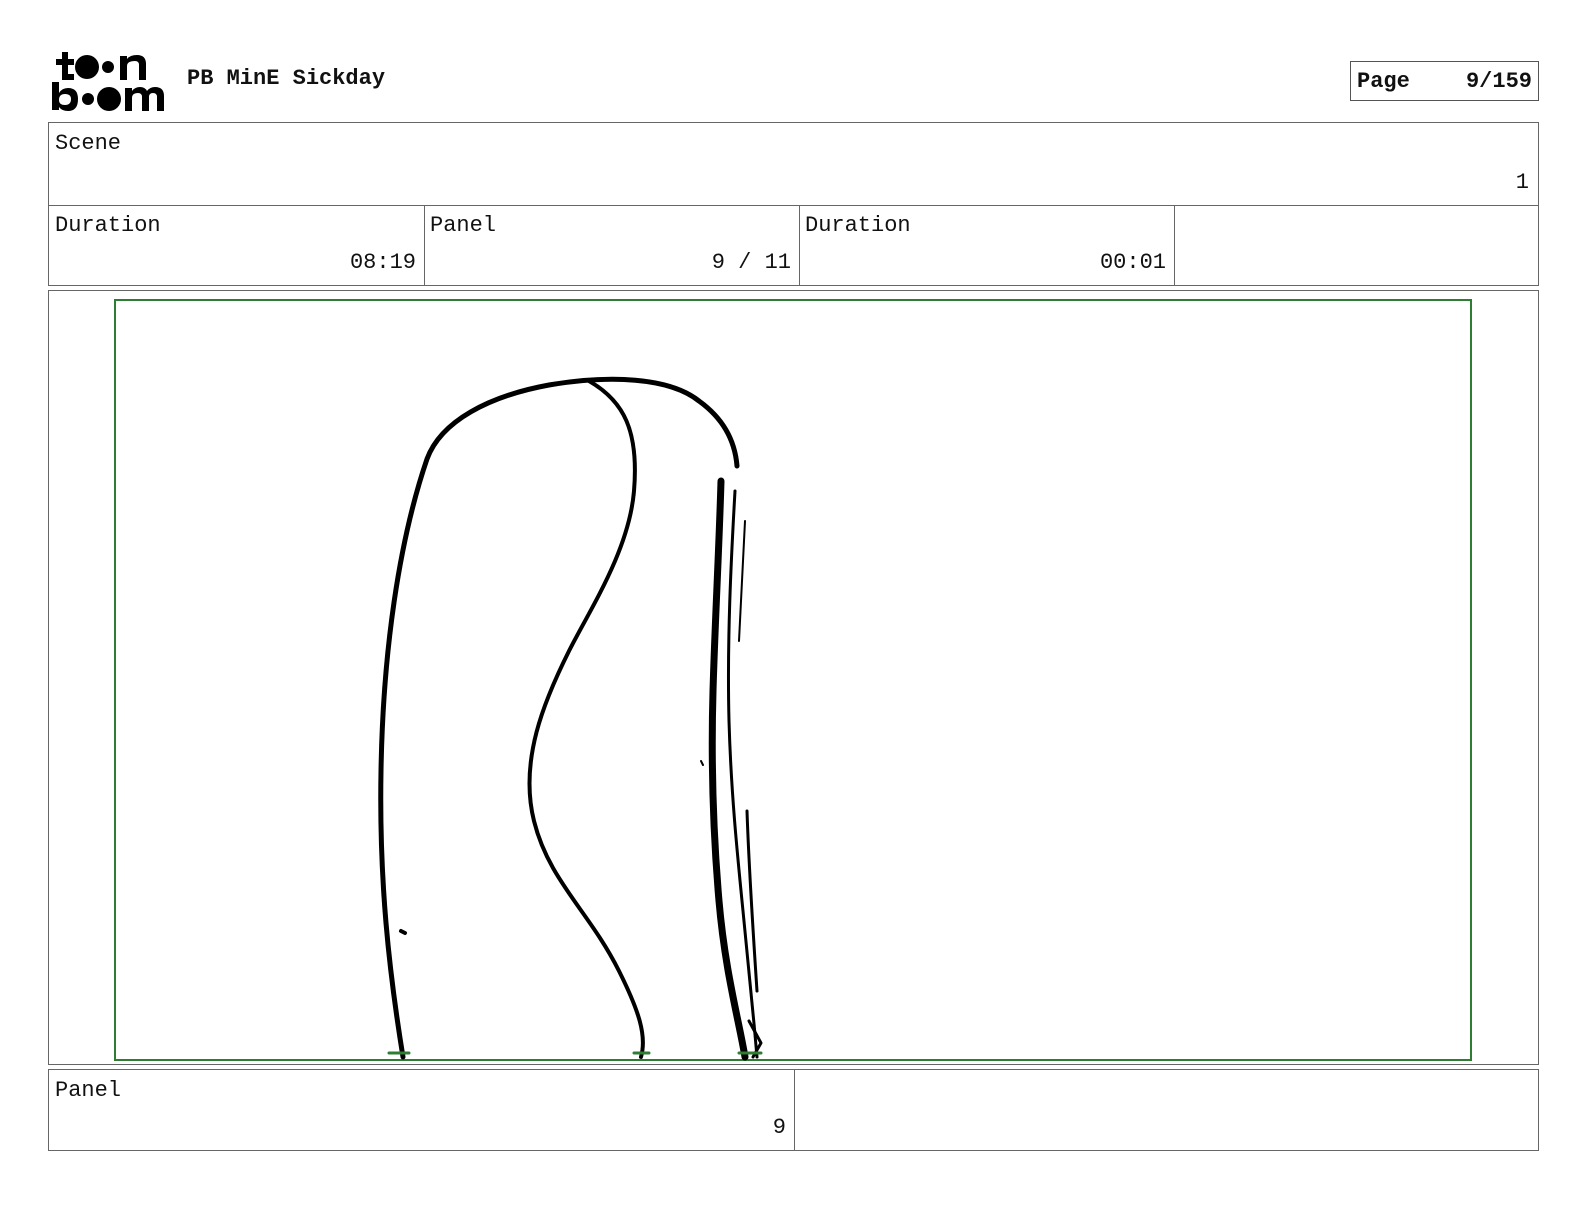 The width and height of the screenshot is (1584, 1224). Describe the element at coordinates (1165, 1110) in the screenshot. I see `footer-notes-cell` at that location.